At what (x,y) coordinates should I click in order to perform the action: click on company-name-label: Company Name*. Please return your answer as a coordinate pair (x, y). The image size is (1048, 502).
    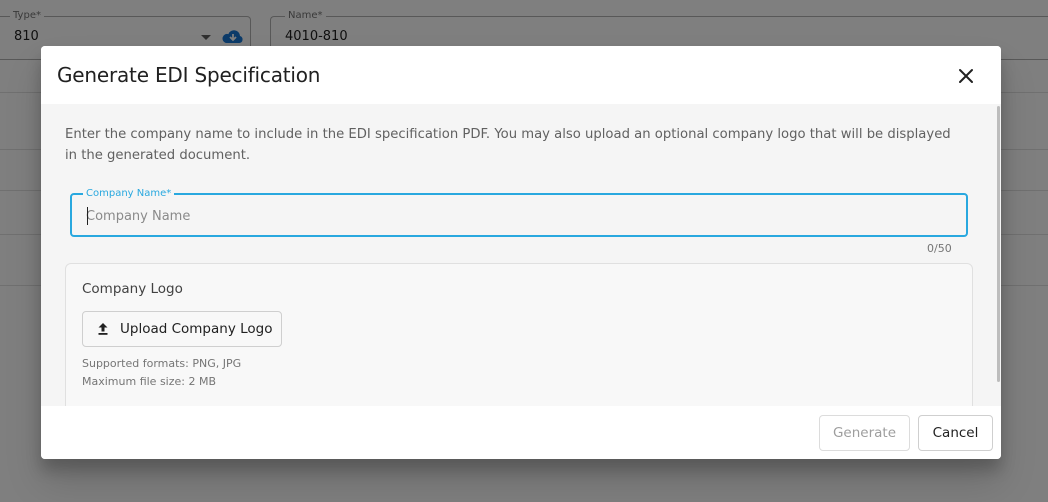
    Looking at the image, I should click on (129, 193).